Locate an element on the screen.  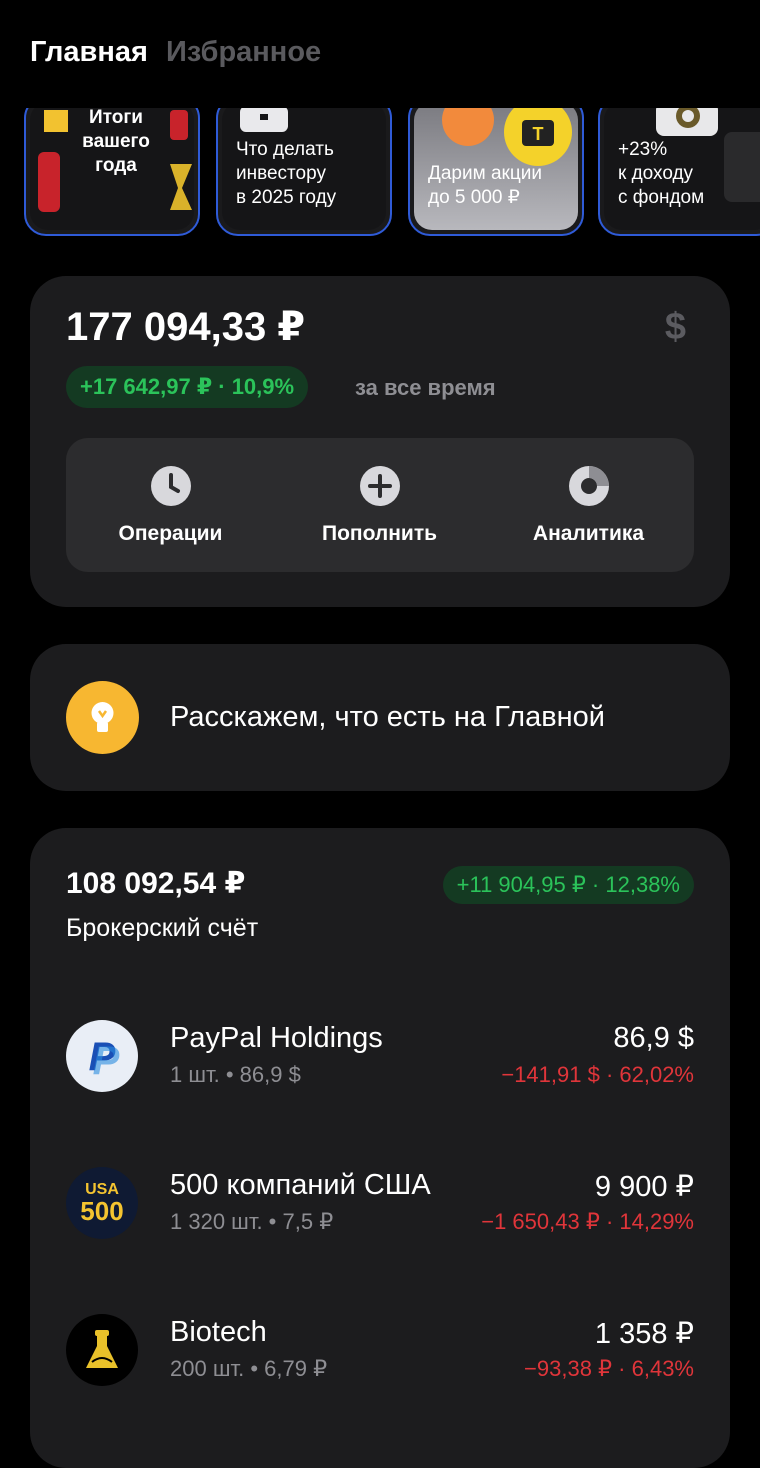
portfolio-period-label: за все время is located at coordinates (425, 387).